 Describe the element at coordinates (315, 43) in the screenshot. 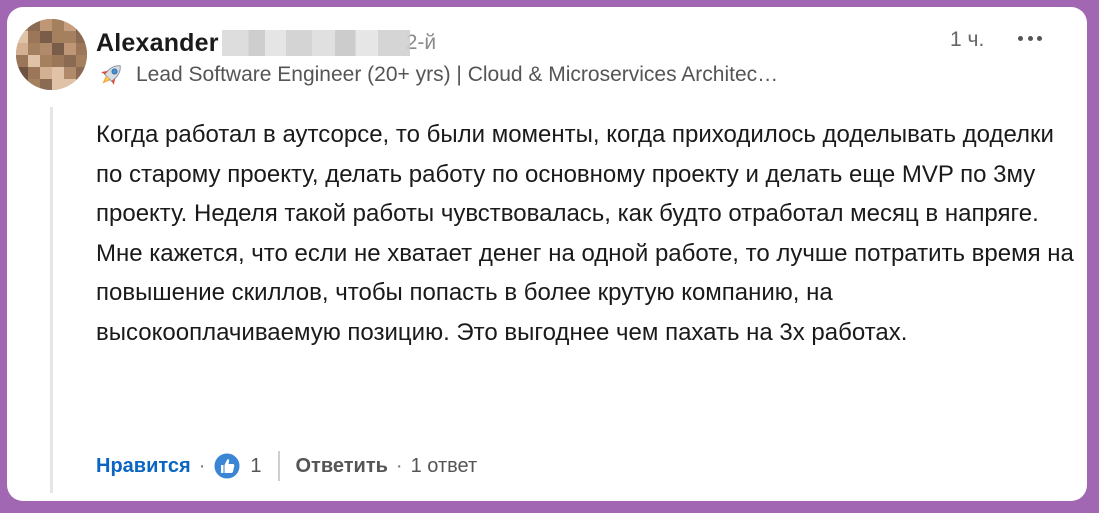

I see `name-redaction` at that location.